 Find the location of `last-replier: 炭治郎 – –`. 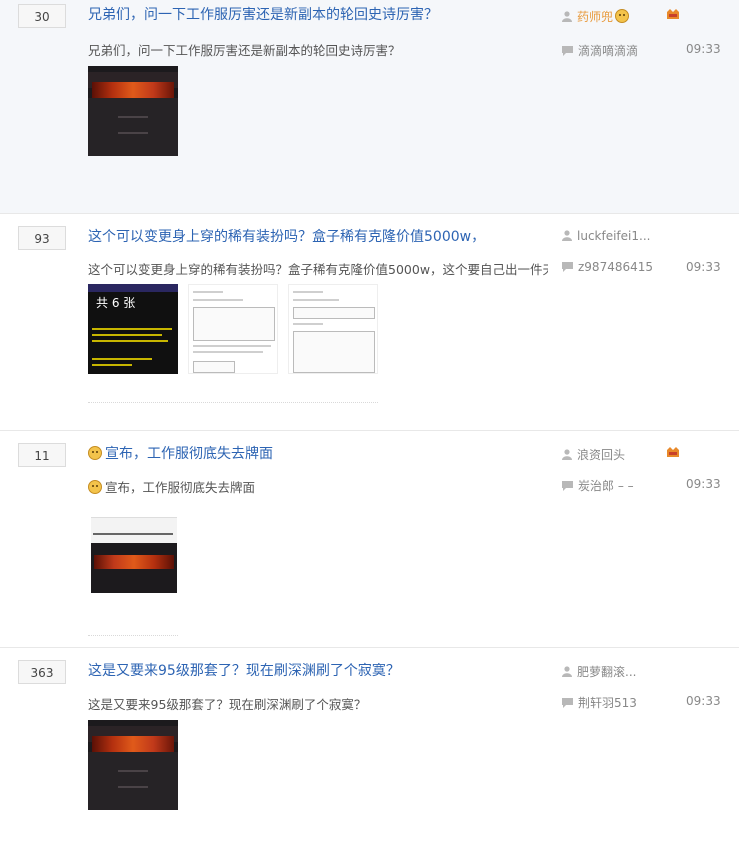

last-replier: 炭治郎 – – is located at coordinates (612, 485).